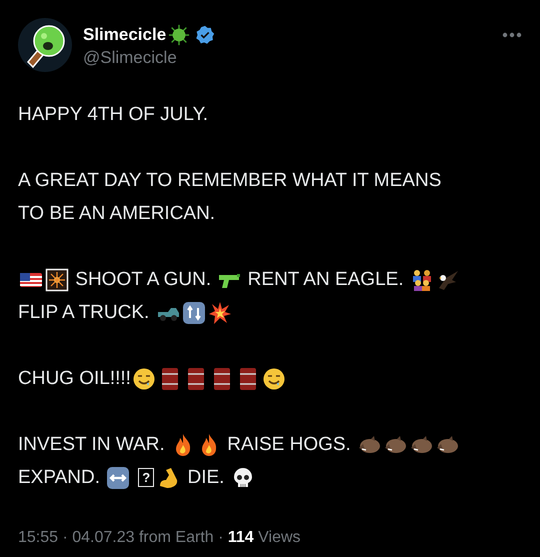 This screenshot has height=557, width=540. Describe the element at coordinates (179, 35) in the screenshot. I see `virus-icon` at that location.